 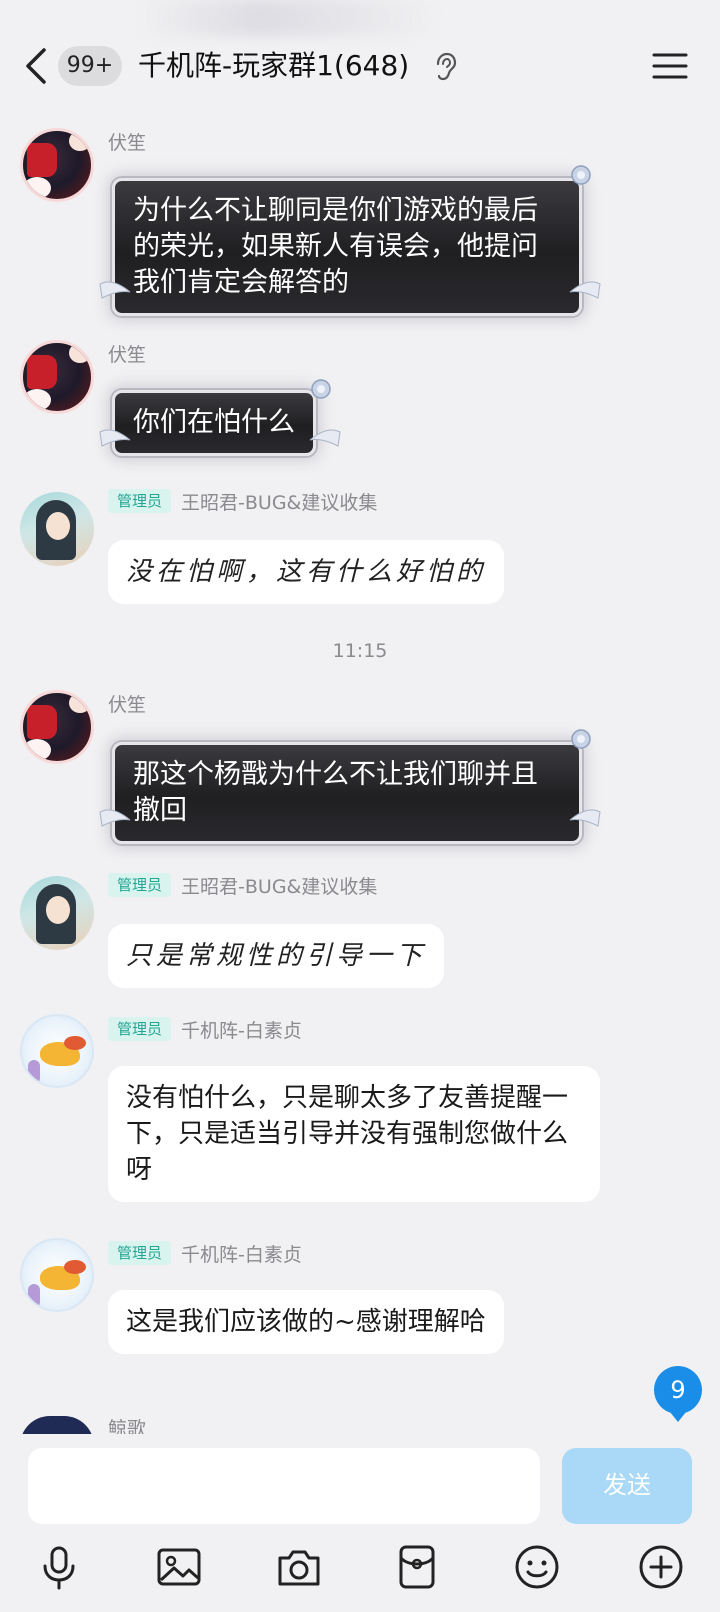 I want to click on message-bubble: 只是常规性的引导一下, so click(x=276, y=956).